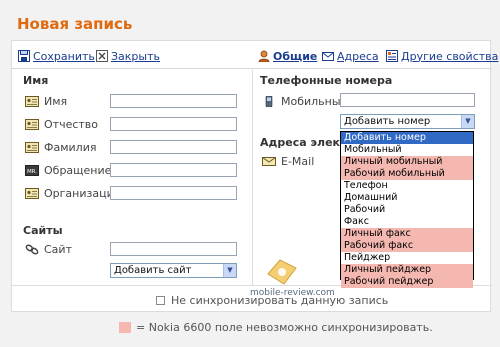 This screenshot has width=500, height=347. What do you see at coordinates (407, 222) in the screenshot?
I see `dropdown-option: Факс` at bounding box center [407, 222].